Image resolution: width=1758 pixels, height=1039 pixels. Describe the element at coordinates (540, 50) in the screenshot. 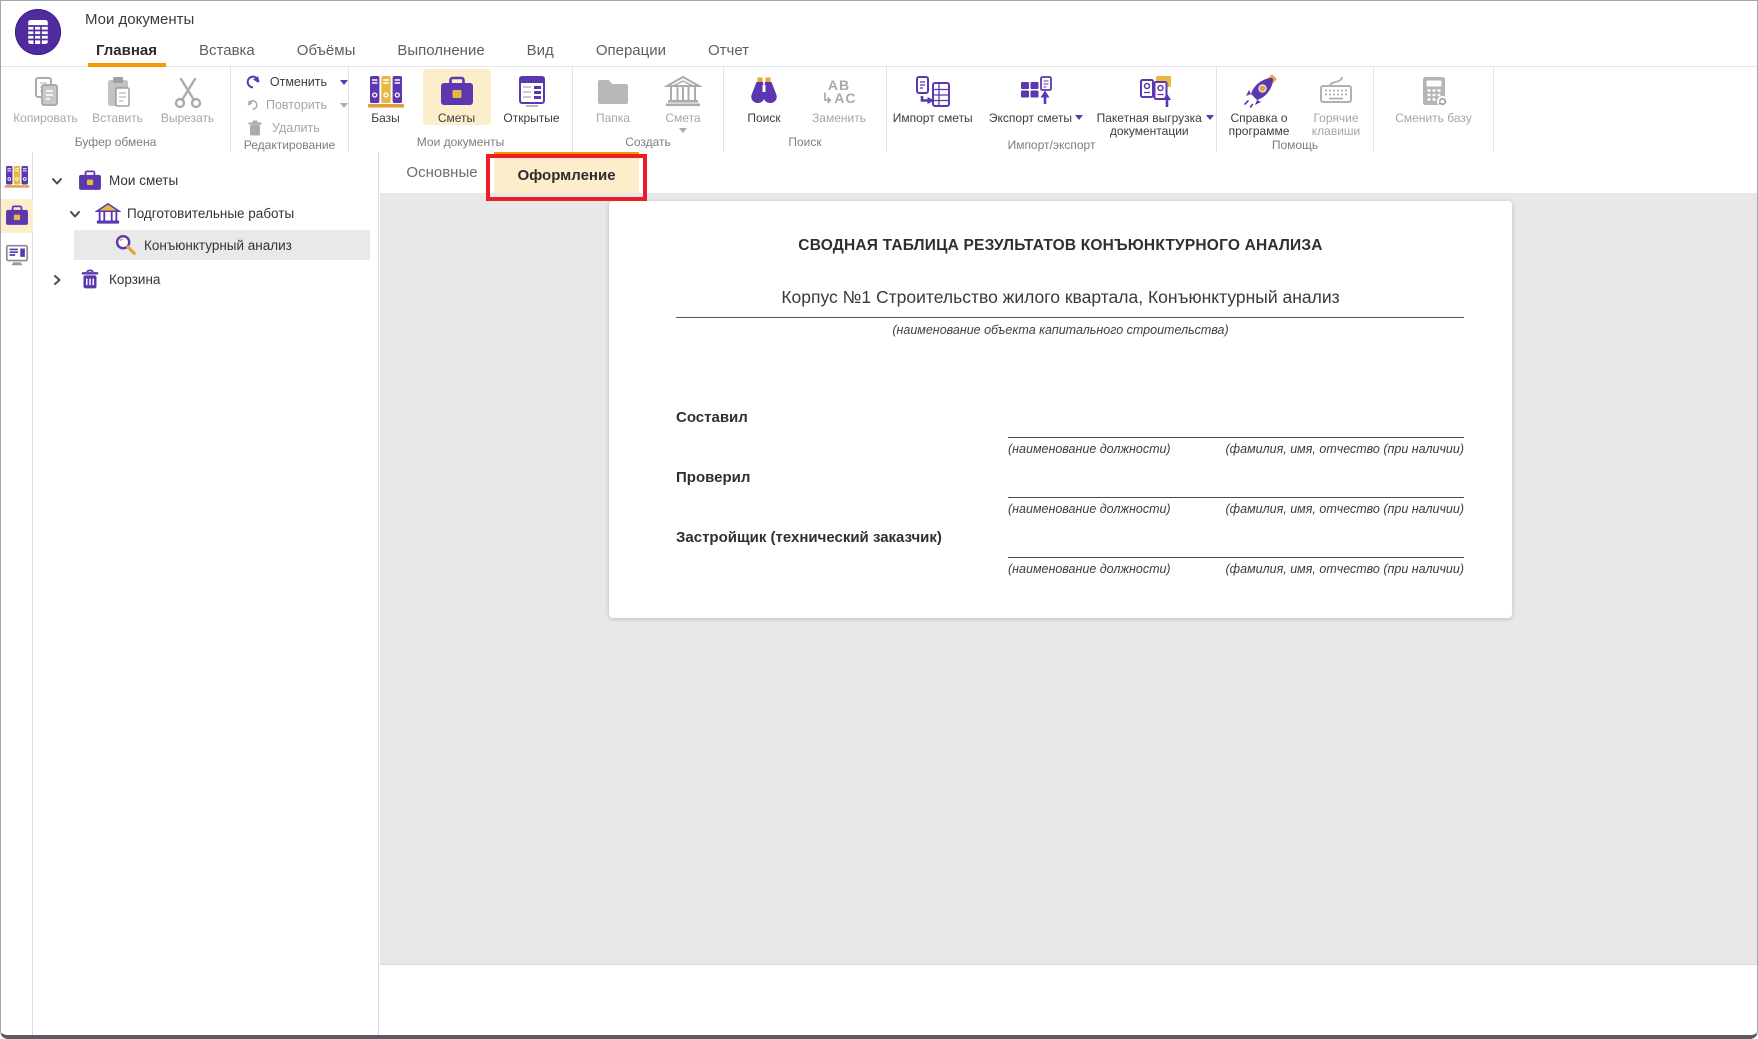

I see `menu-tab-vid: Вид` at that location.